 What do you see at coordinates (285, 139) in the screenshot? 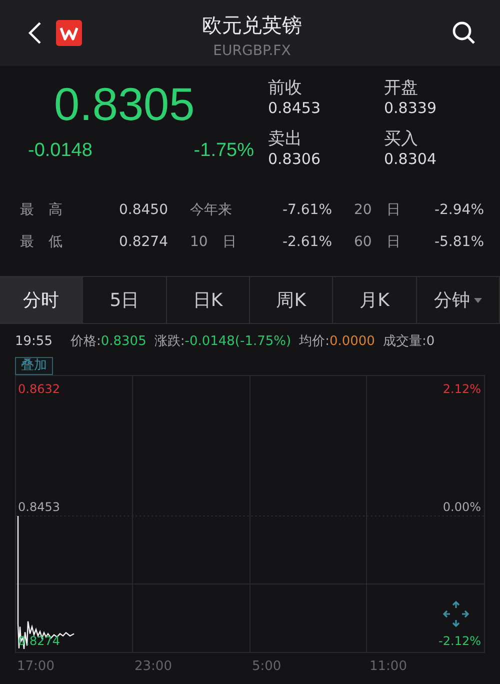
I see `field-label: 卖出` at bounding box center [285, 139].